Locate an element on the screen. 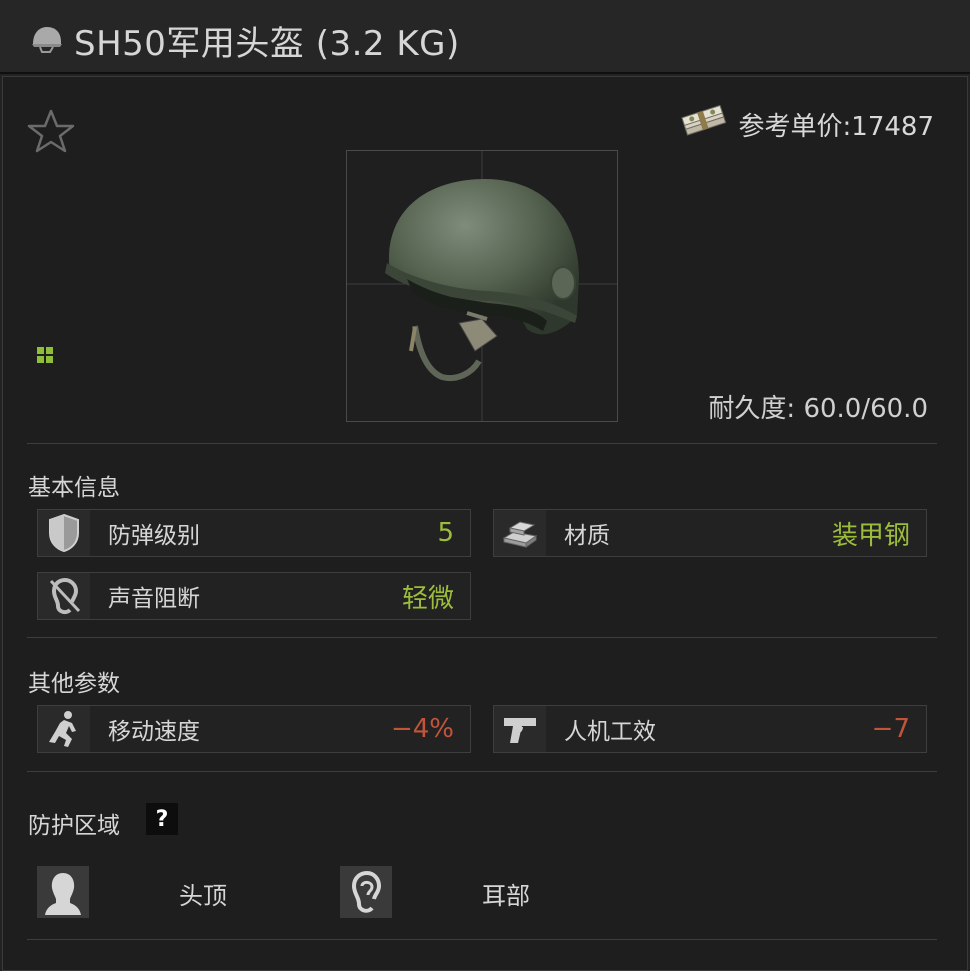 The width and height of the screenshot is (970, 971). zone-label-ear: 耳部 is located at coordinates (506, 896).